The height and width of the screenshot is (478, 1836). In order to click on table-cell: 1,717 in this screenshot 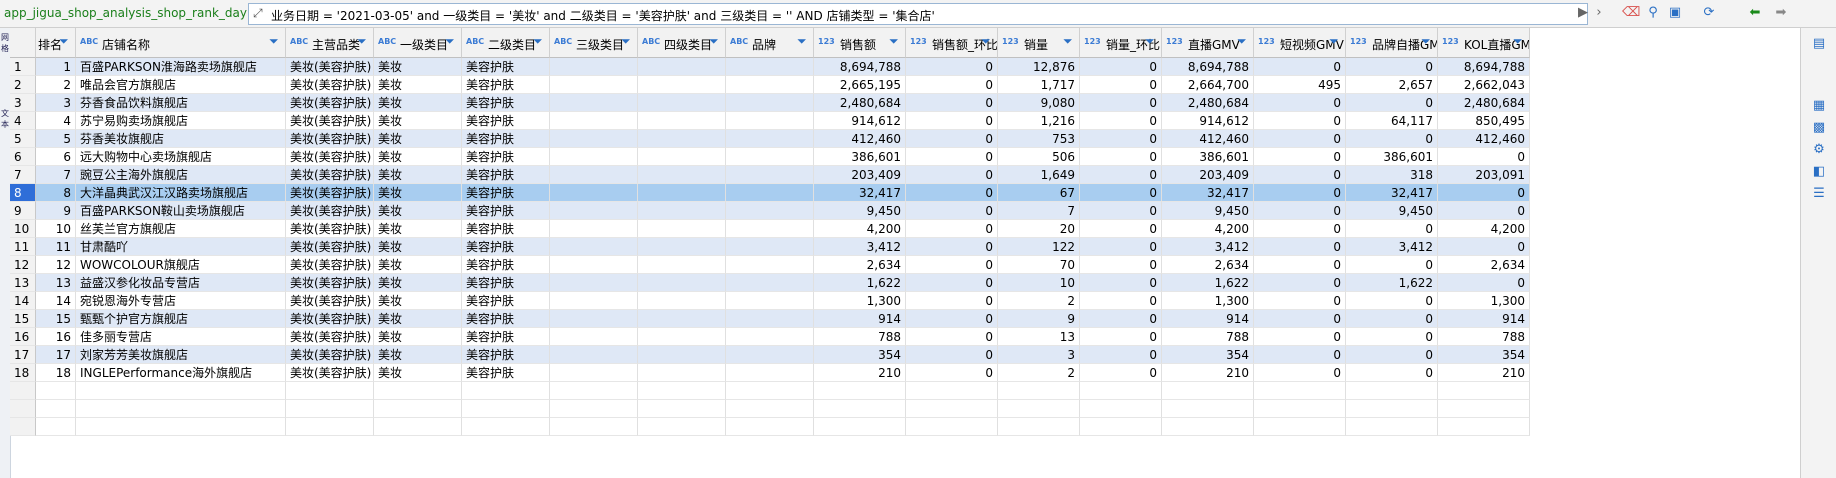, I will do `click(1039, 85)`.